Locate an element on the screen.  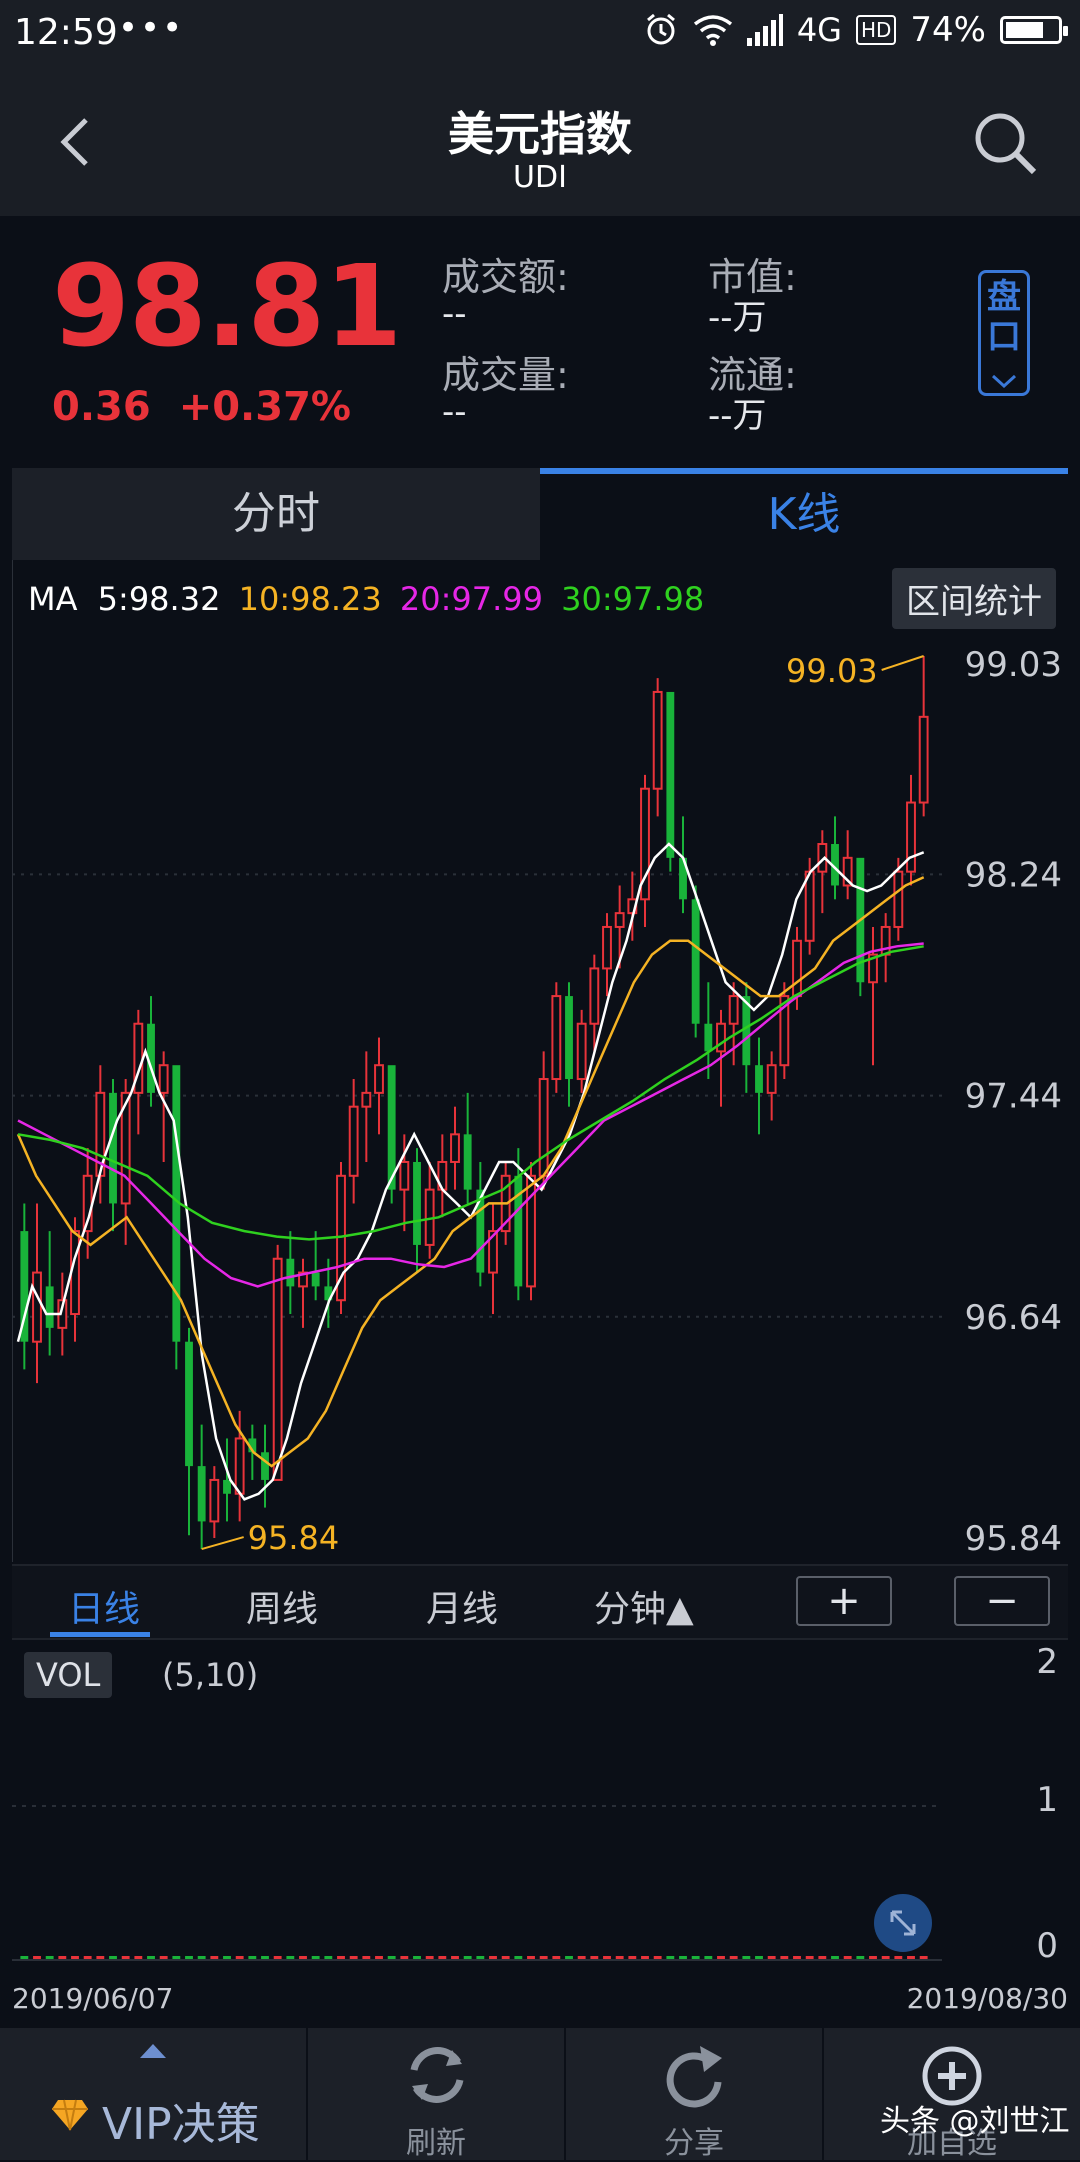
period-underline is located at coordinates (100, 1634).